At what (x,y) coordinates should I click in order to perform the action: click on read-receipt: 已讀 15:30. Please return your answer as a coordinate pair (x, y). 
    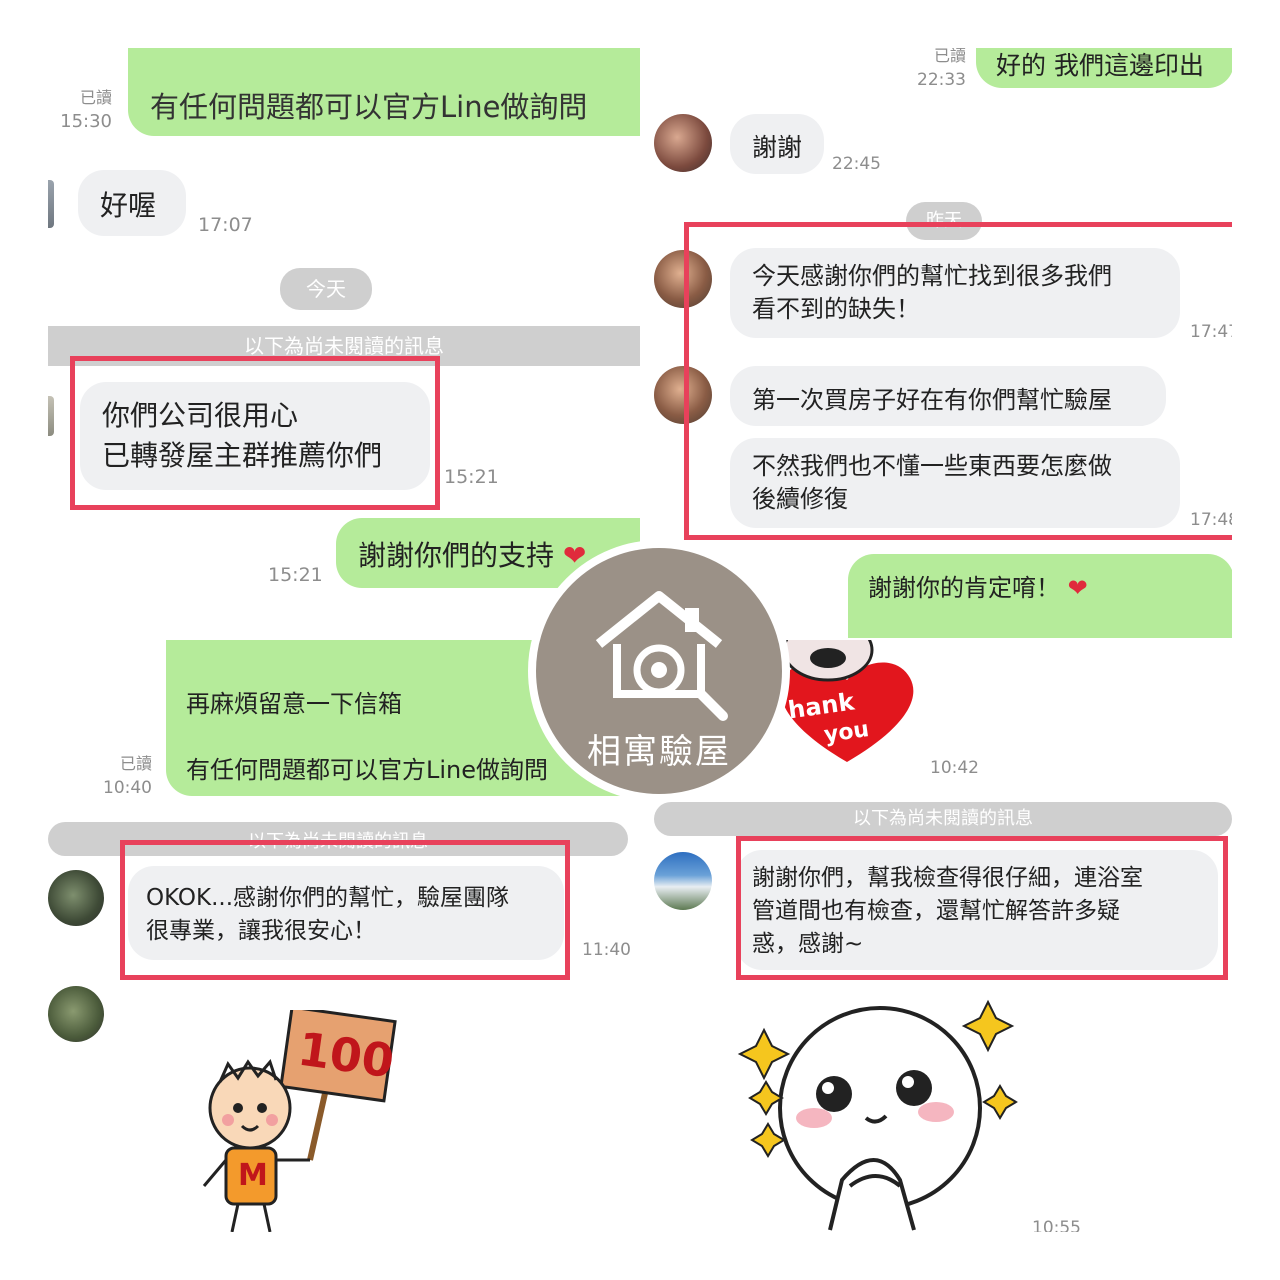
    Looking at the image, I should click on (80, 110).